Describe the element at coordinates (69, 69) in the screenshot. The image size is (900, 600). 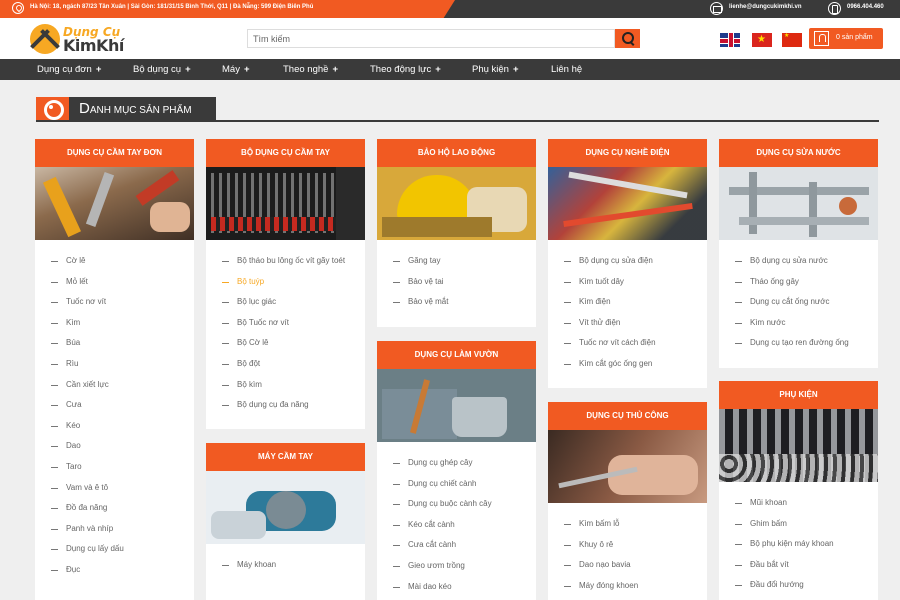
I see `nav-item-dung-cu-don: Dụng cụ đơn +` at that location.